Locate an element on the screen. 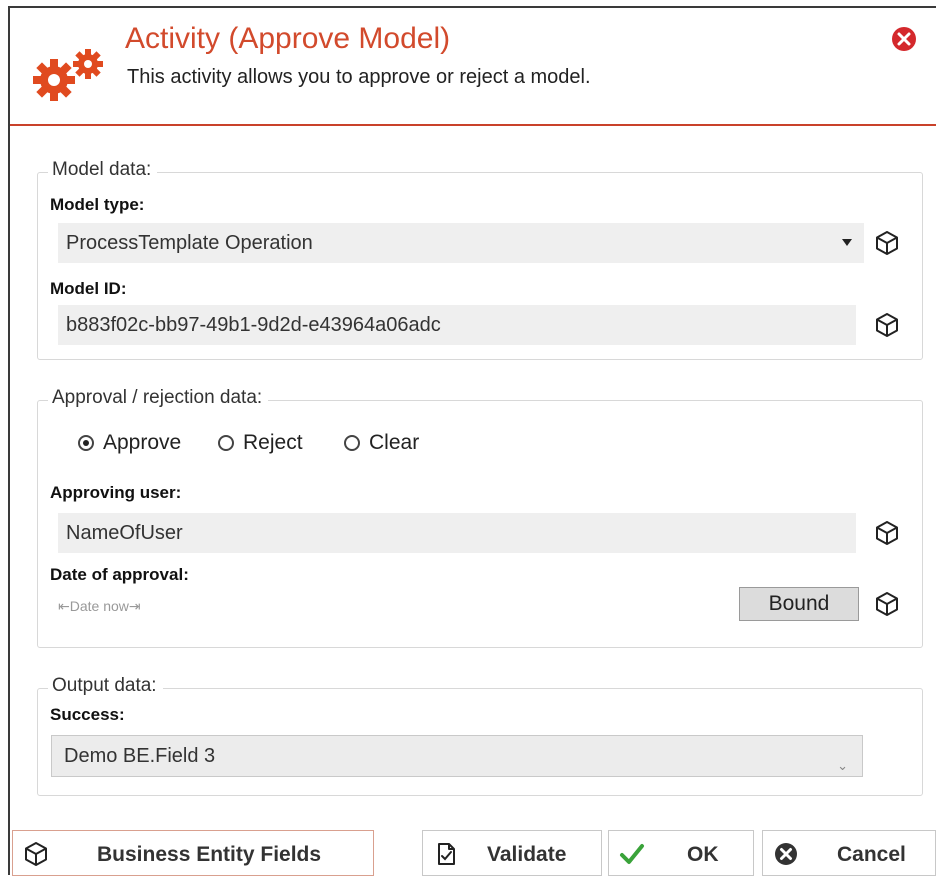  gears-icon is located at coordinates (68, 75).